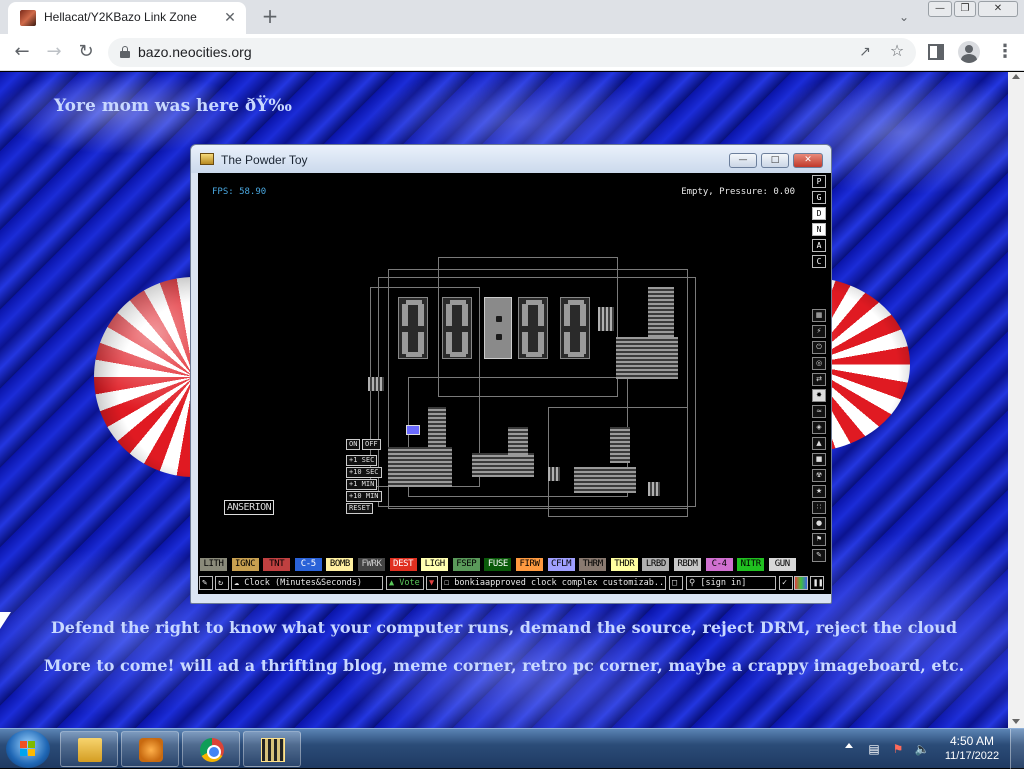 The height and width of the screenshot is (769, 1024). What do you see at coordinates (54, 52) in the screenshot?
I see `forward-button: →` at bounding box center [54, 52].